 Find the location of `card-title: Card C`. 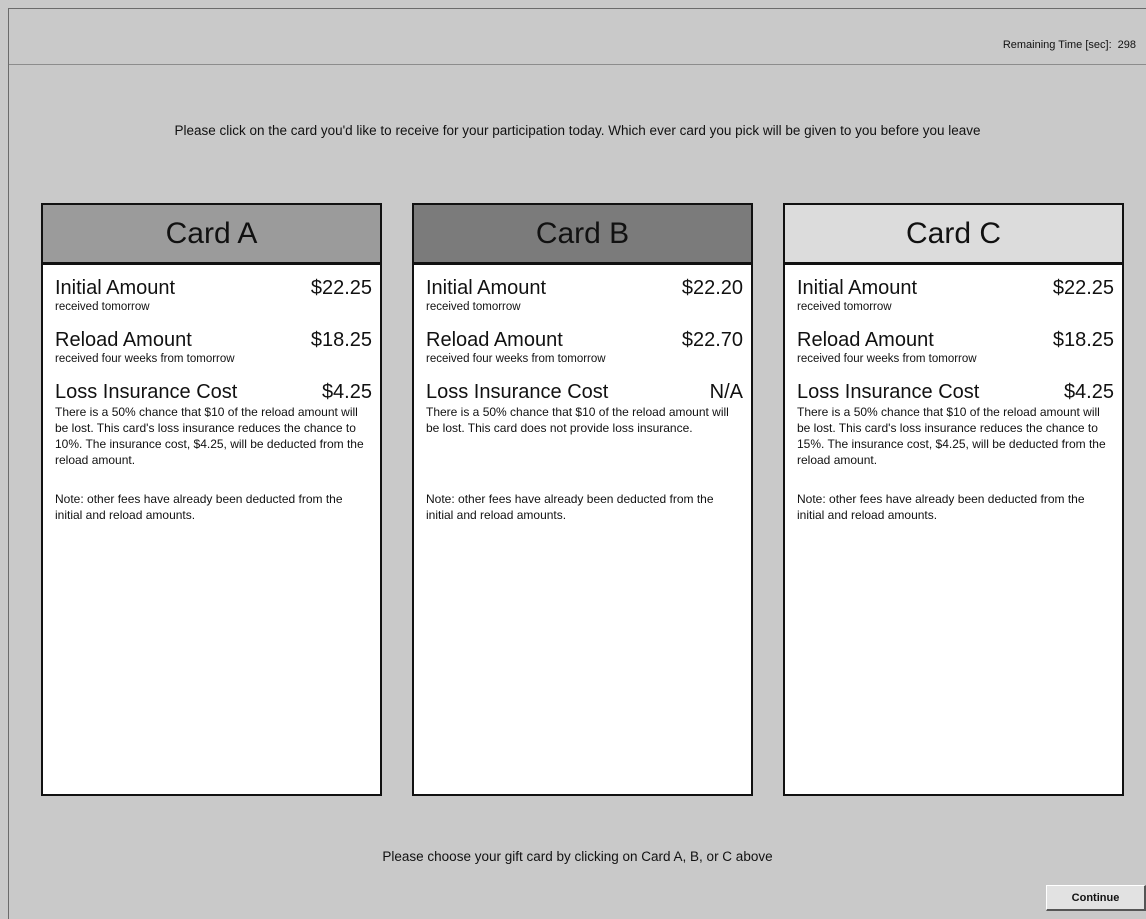

card-title: Card C is located at coordinates (953, 235).